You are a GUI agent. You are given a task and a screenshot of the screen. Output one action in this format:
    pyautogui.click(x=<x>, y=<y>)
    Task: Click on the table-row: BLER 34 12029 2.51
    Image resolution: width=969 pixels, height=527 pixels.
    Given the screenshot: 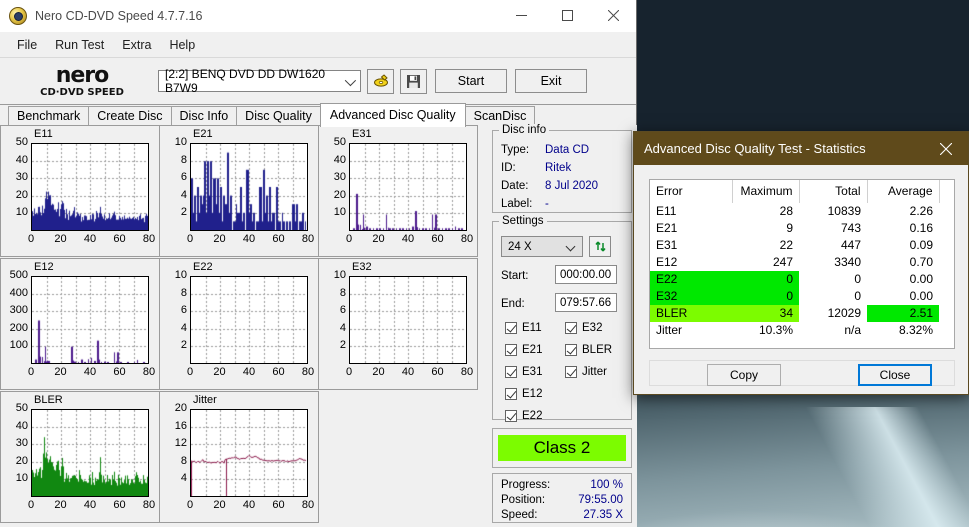 What is the action you would take?
    pyautogui.click(x=802, y=313)
    